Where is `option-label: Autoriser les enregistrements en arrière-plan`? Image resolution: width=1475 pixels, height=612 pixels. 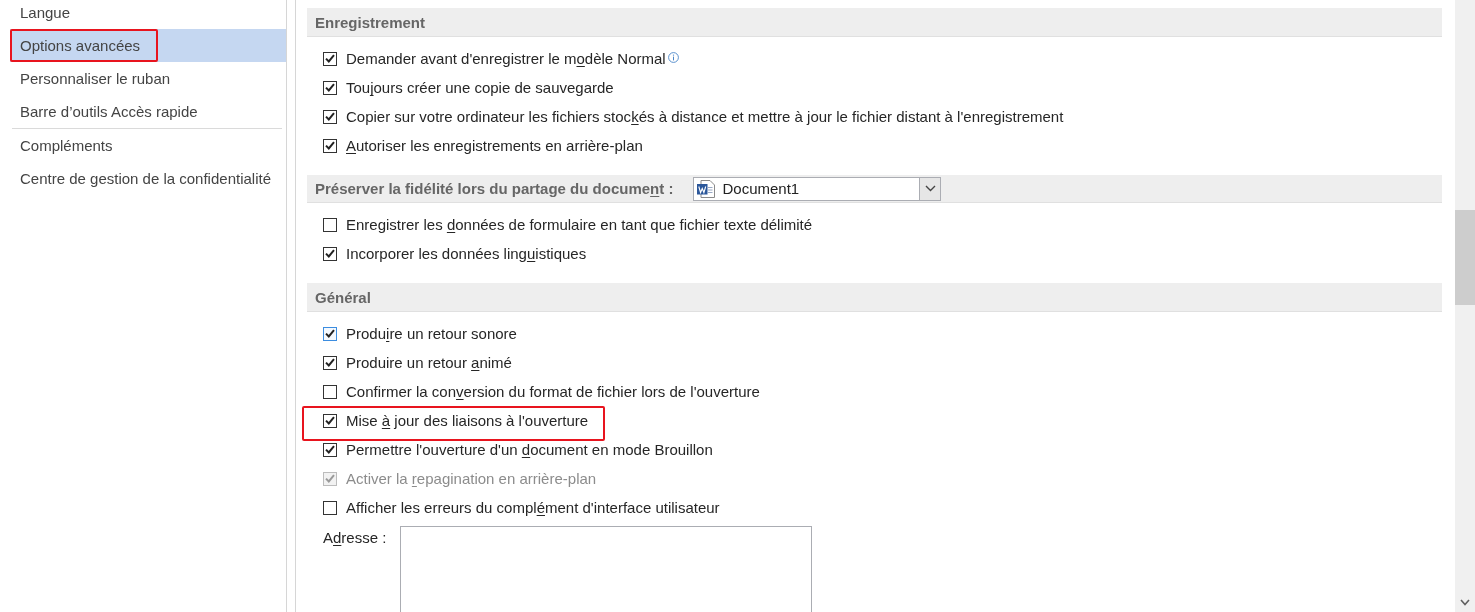 option-label: Autoriser les enregistrements en arrière-plan is located at coordinates (494, 145).